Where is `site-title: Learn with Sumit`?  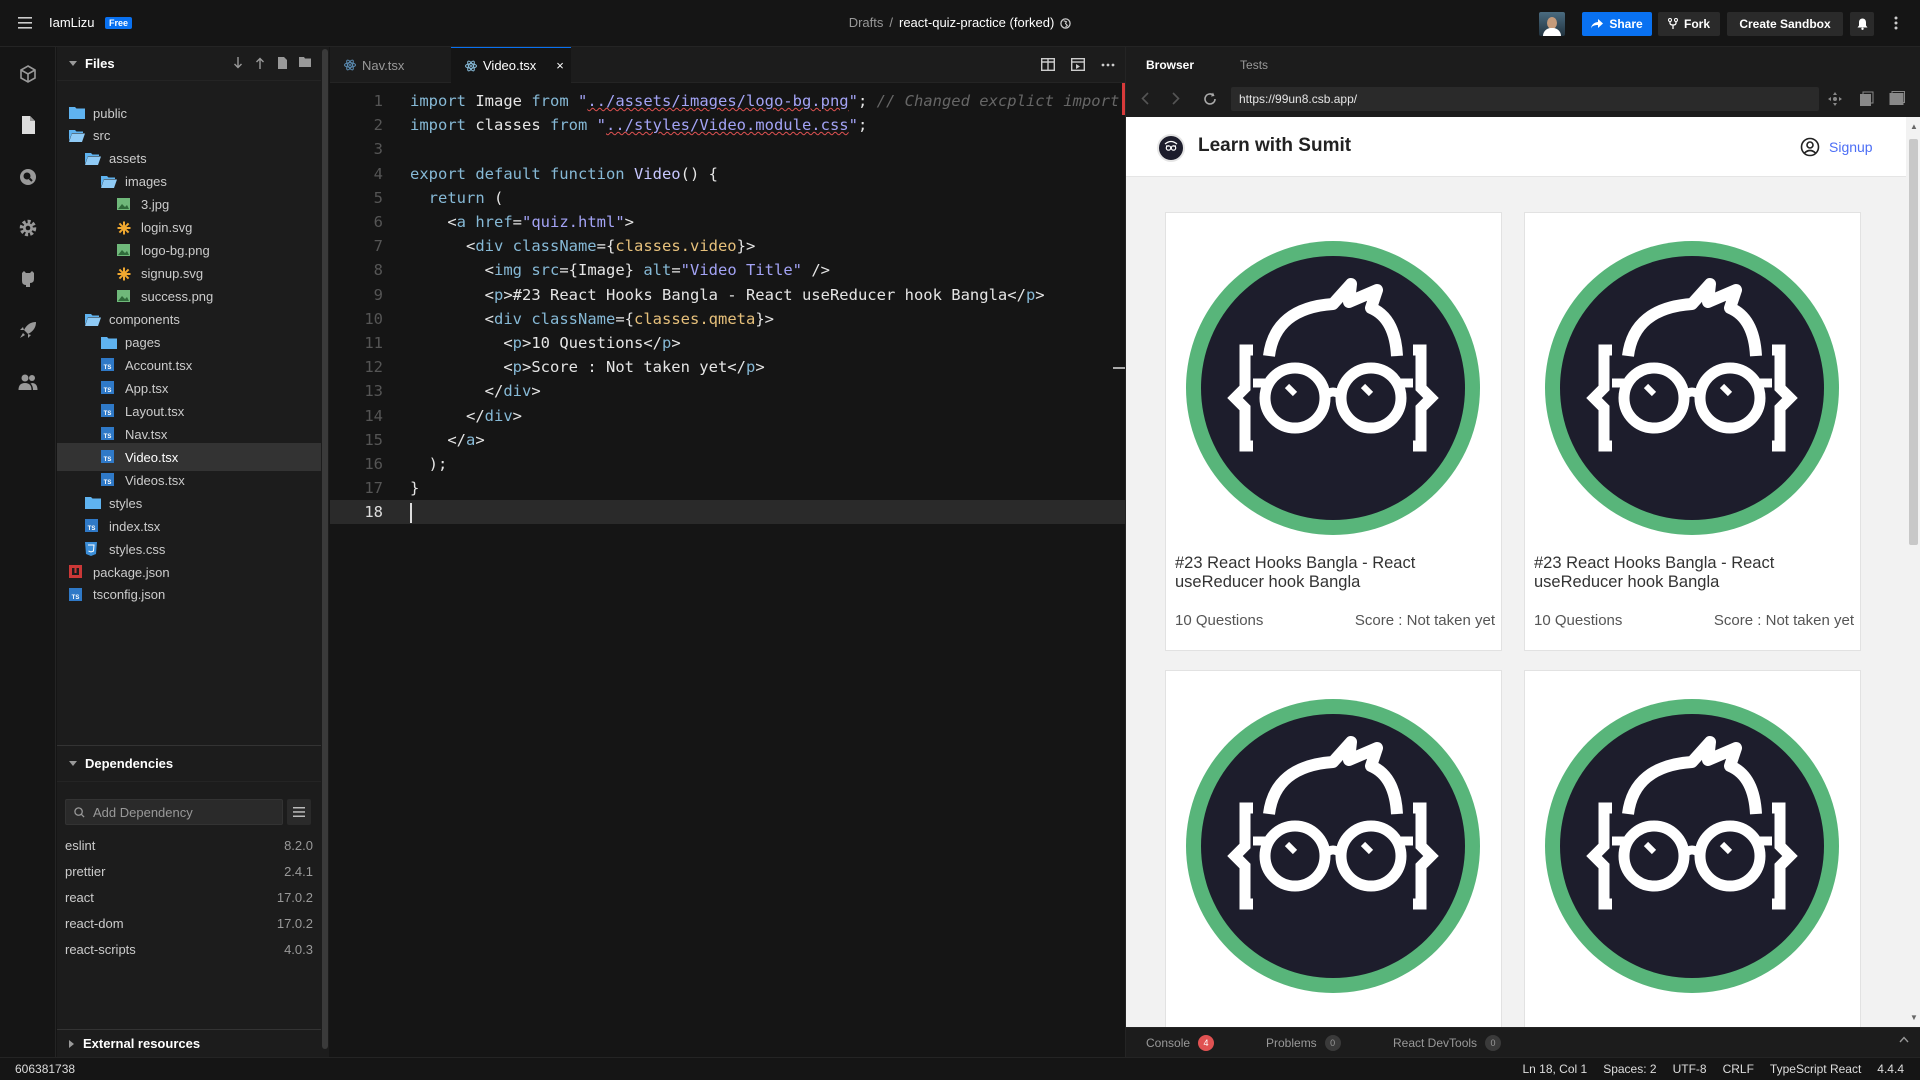 site-title: Learn with Sumit is located at coordinates (1274, 146).